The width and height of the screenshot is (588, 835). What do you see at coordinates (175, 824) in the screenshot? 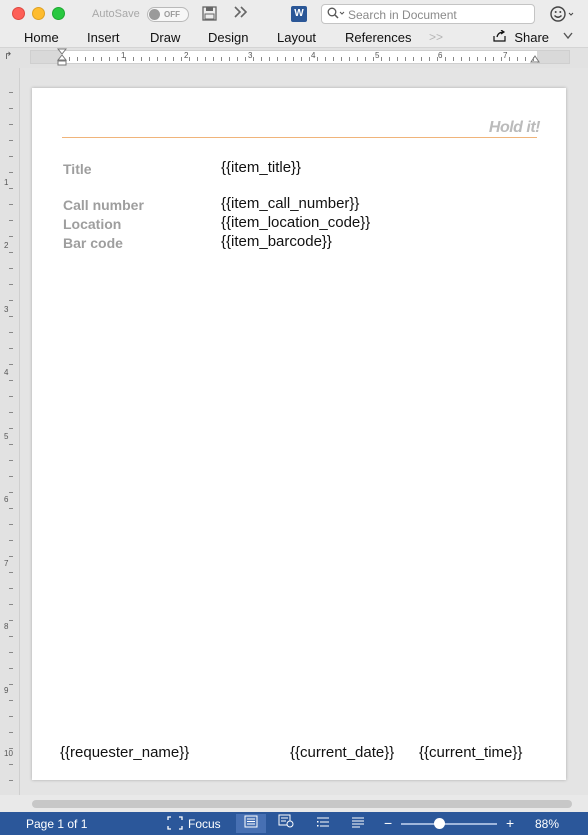
I see `focus-icon` at bounding box center [175, 824].